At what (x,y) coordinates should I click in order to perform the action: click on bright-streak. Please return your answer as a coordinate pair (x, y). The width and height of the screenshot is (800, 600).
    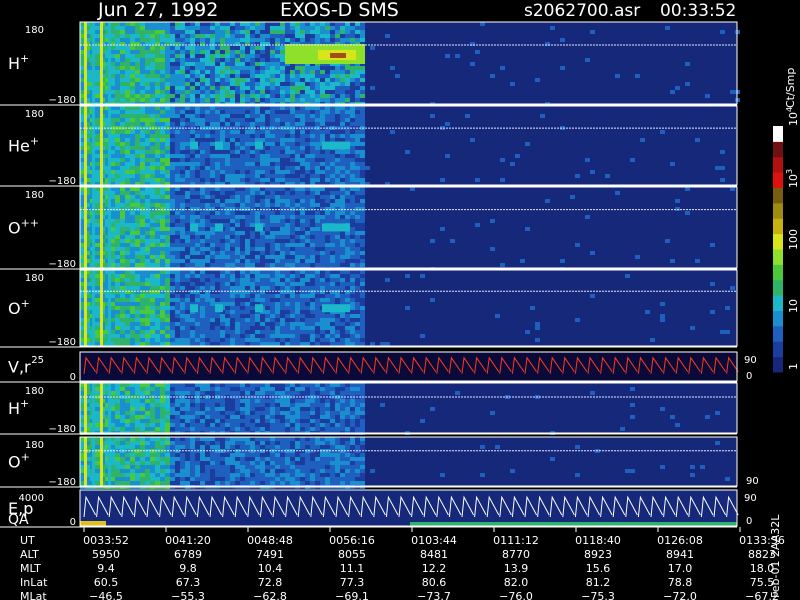
    Looking at the image, I should click on (109, 308).